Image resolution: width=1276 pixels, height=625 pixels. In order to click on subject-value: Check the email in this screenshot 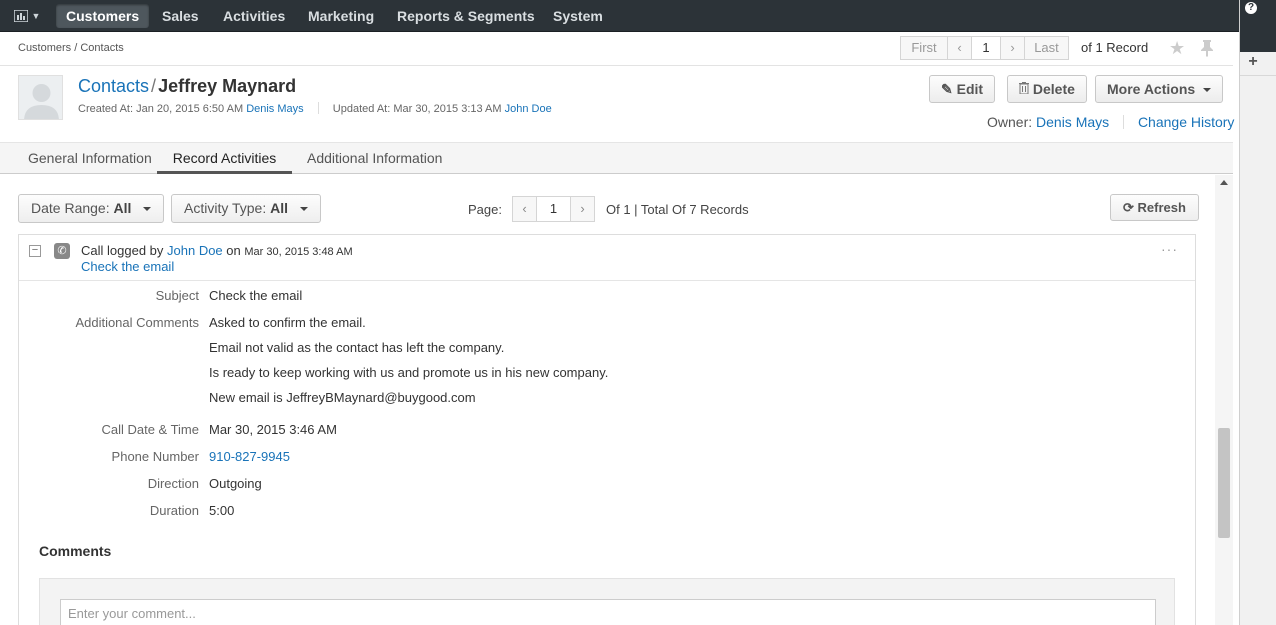, I will do `click(256, 295)`.